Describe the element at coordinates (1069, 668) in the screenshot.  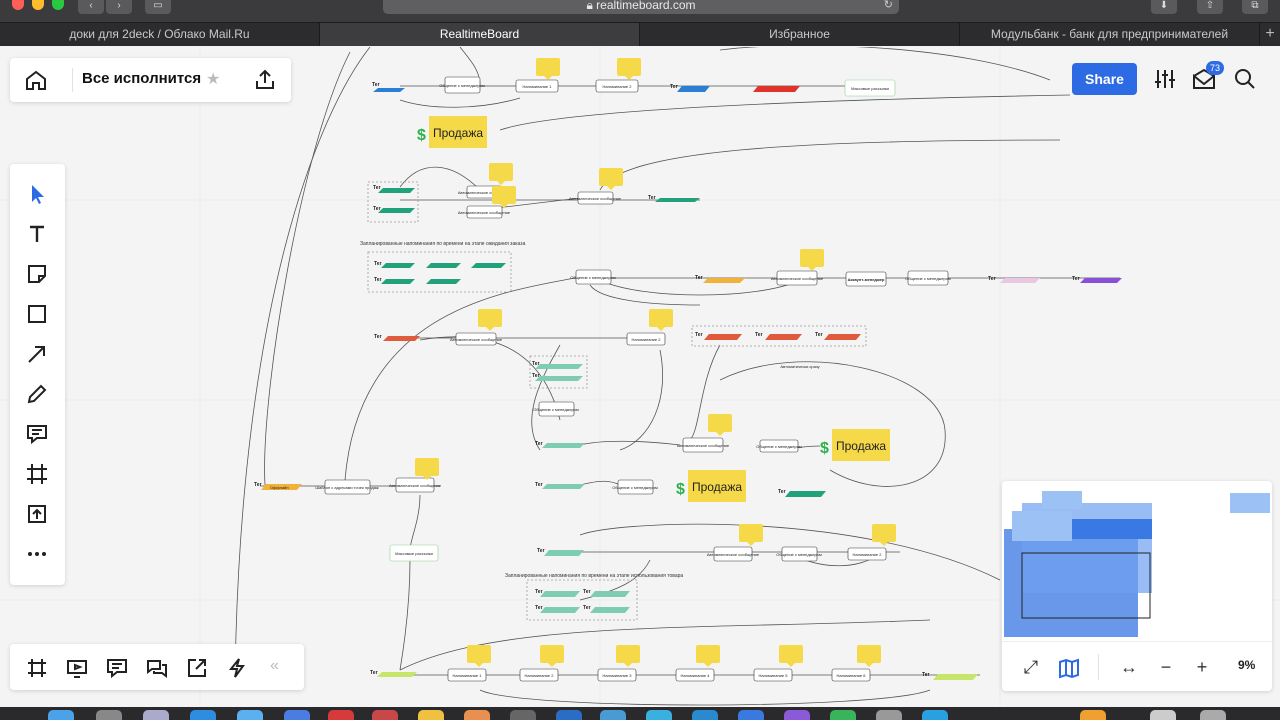
I see `map-icon` at that location.